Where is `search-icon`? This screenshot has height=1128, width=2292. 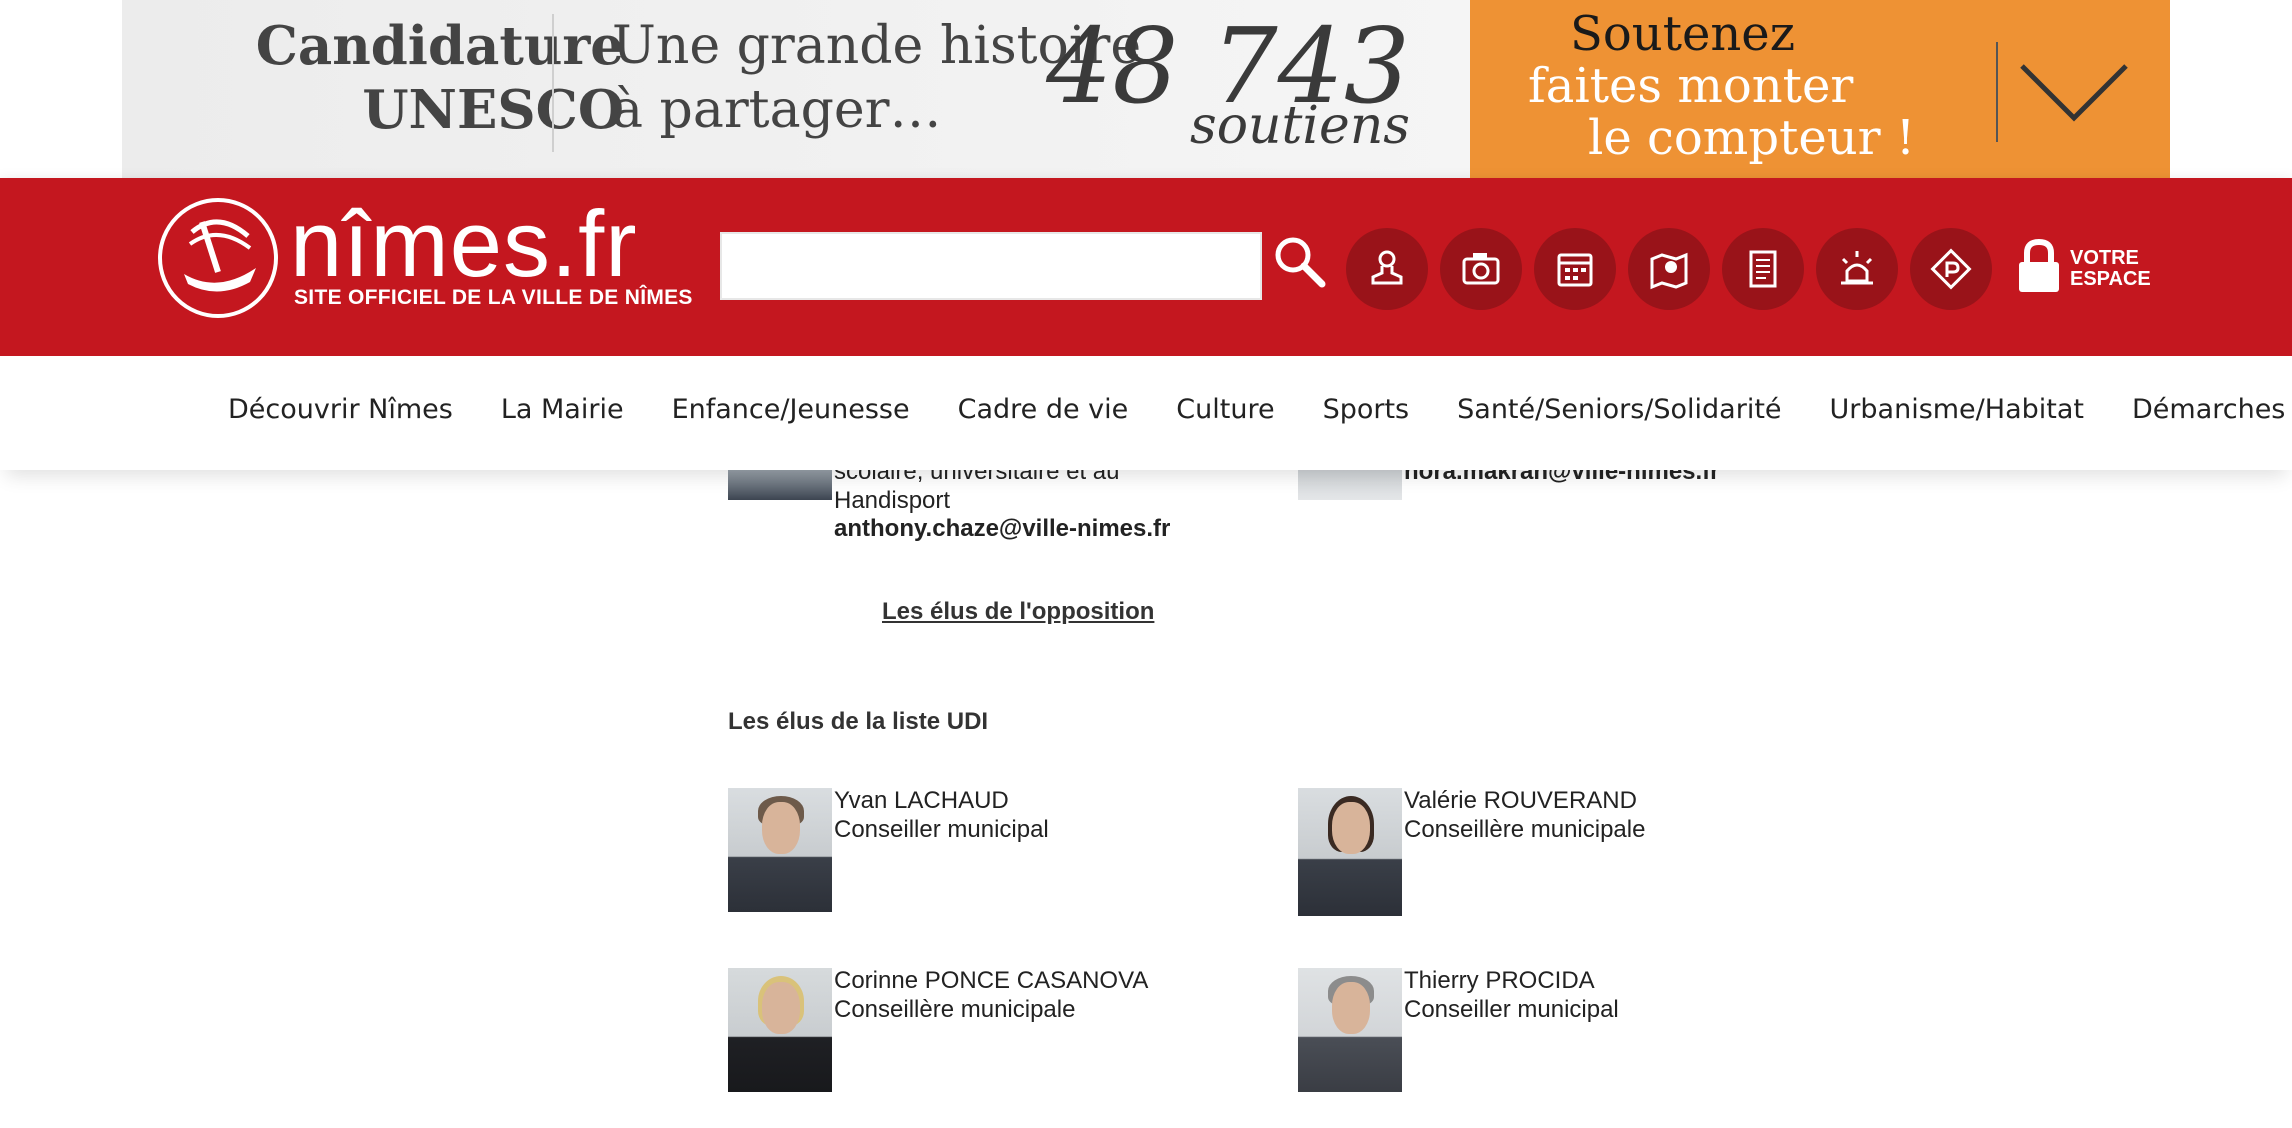
search-icon is located at coordinates (1299, 261).